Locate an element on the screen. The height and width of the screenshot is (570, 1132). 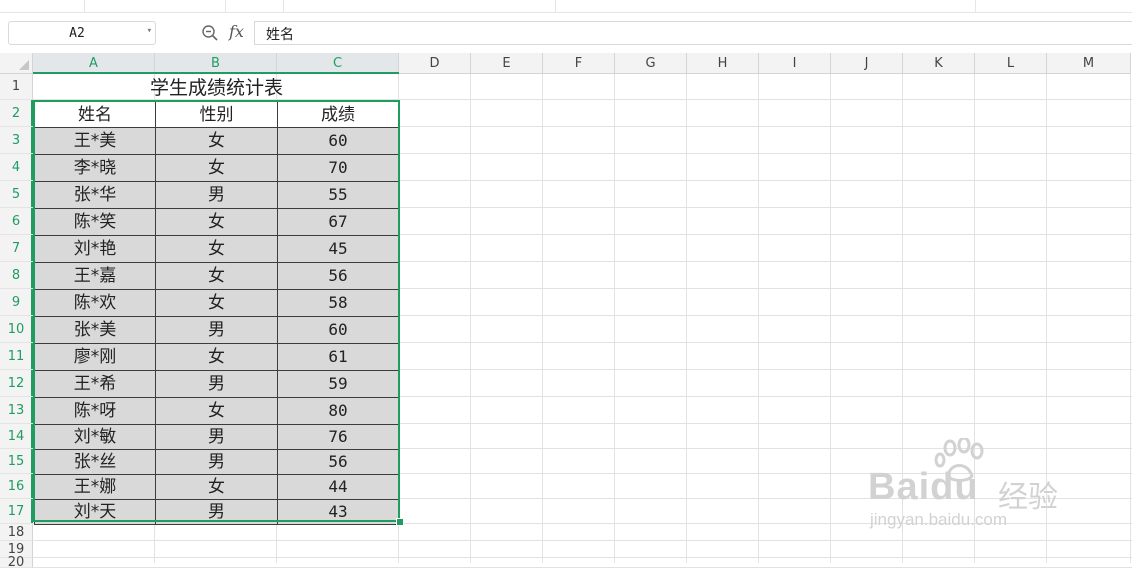
table-cell: 76 is located at coordinates (338, 437).